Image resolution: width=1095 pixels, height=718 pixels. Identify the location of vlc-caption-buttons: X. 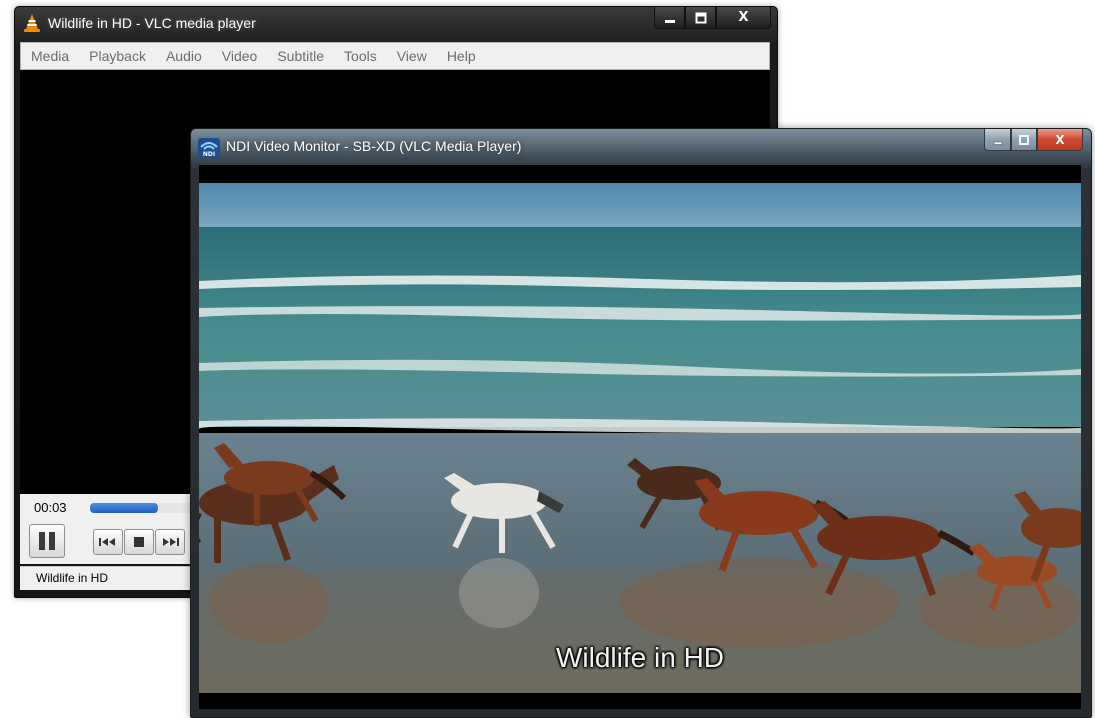
(712, 18).